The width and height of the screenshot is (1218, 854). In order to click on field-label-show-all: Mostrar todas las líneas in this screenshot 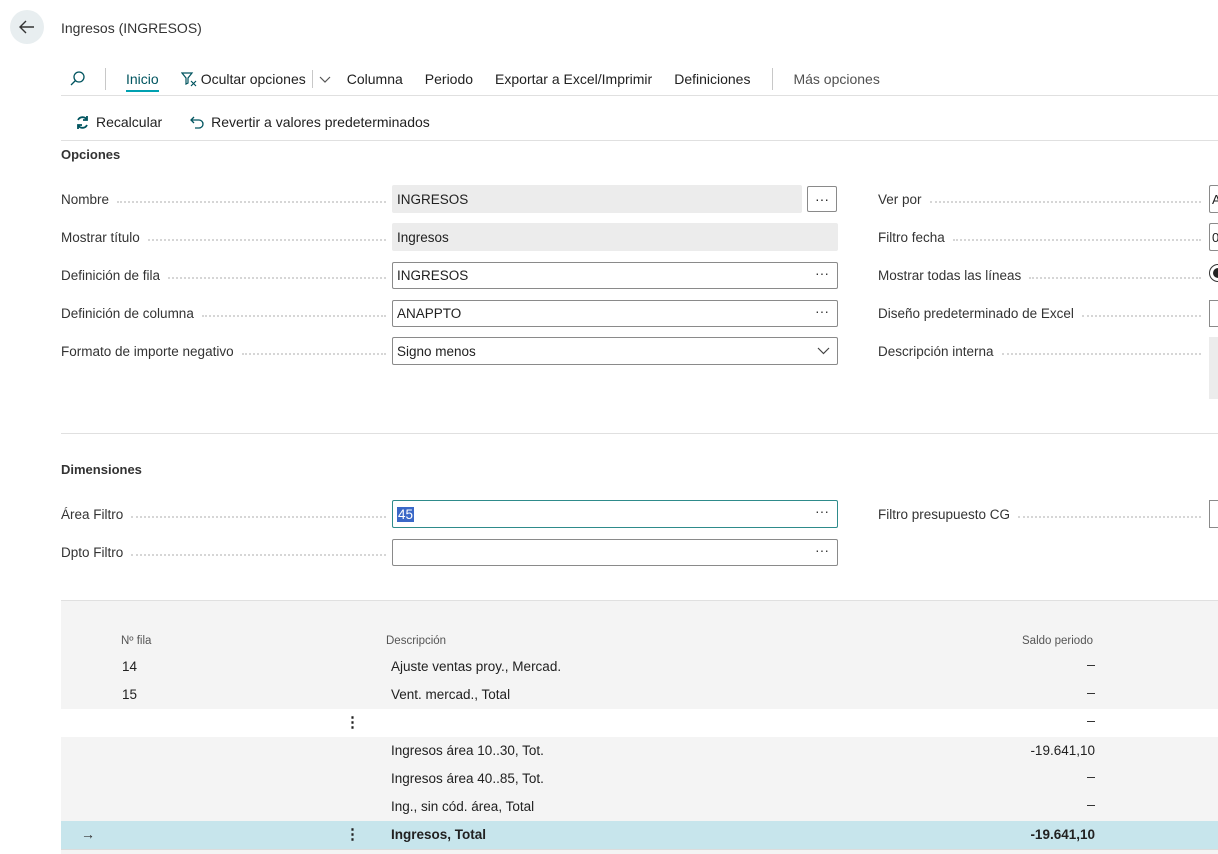, I will do `click(1039, 275)`.